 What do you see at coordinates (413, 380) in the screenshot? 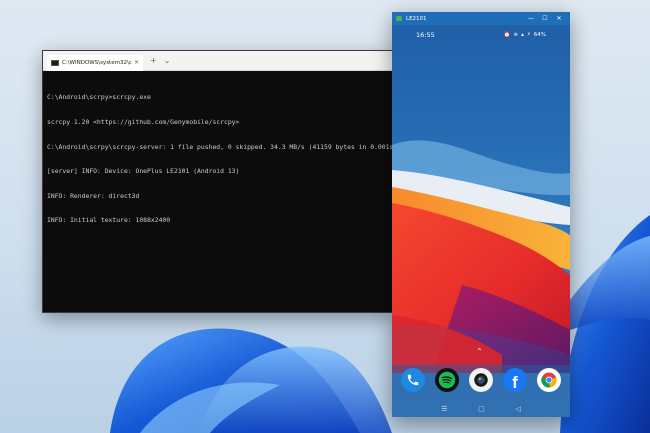
I see `phone-app-icon` at bounding box center [413, 380].